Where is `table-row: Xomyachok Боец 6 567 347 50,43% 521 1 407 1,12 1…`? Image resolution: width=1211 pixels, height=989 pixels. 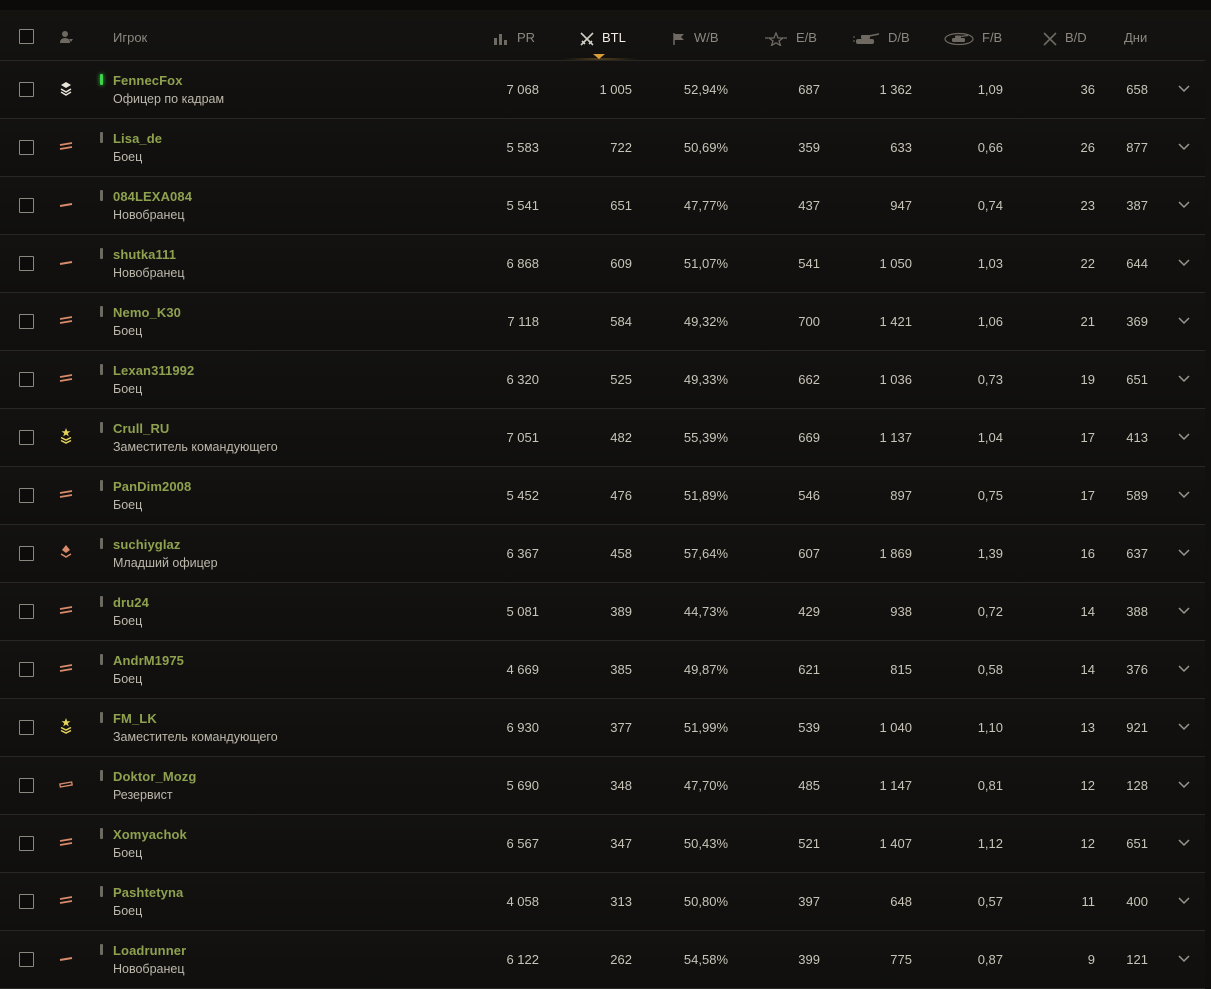
table-row: Xomyachok Боец 6 567 347 50,43% 521 1 407 1,12 1… is located at coordinates (602, 844).